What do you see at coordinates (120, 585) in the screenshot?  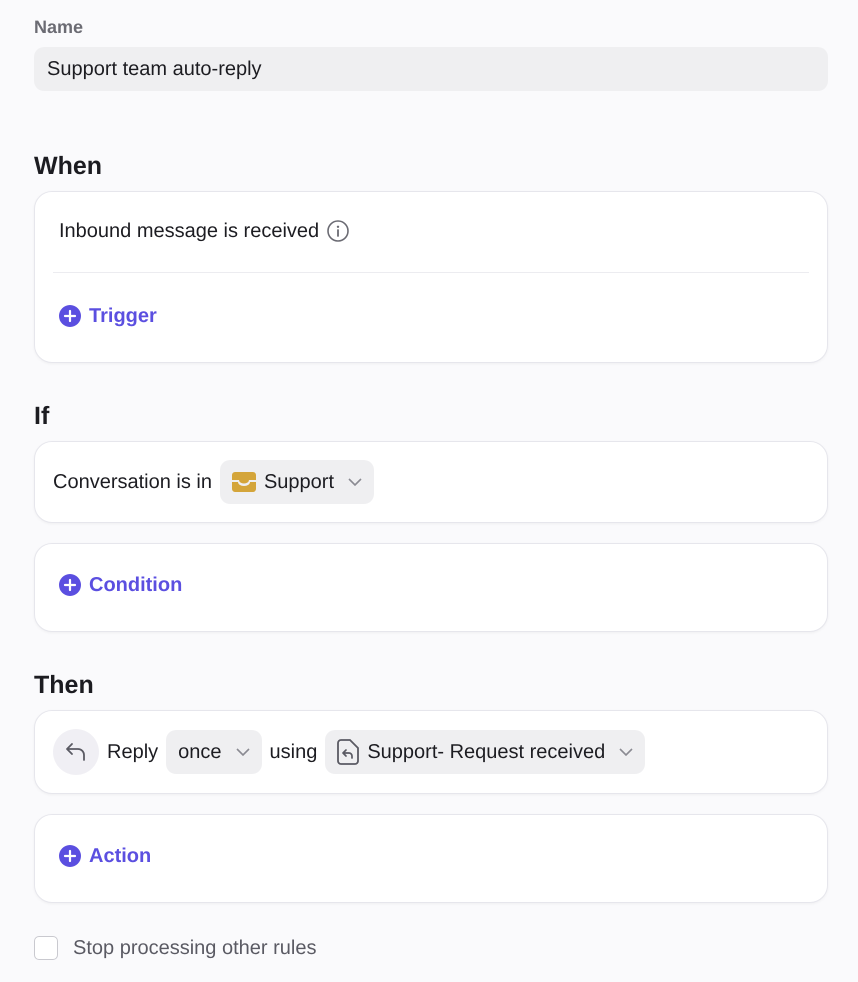 I see `add-button: Condition` at bounding box center [120, 585].